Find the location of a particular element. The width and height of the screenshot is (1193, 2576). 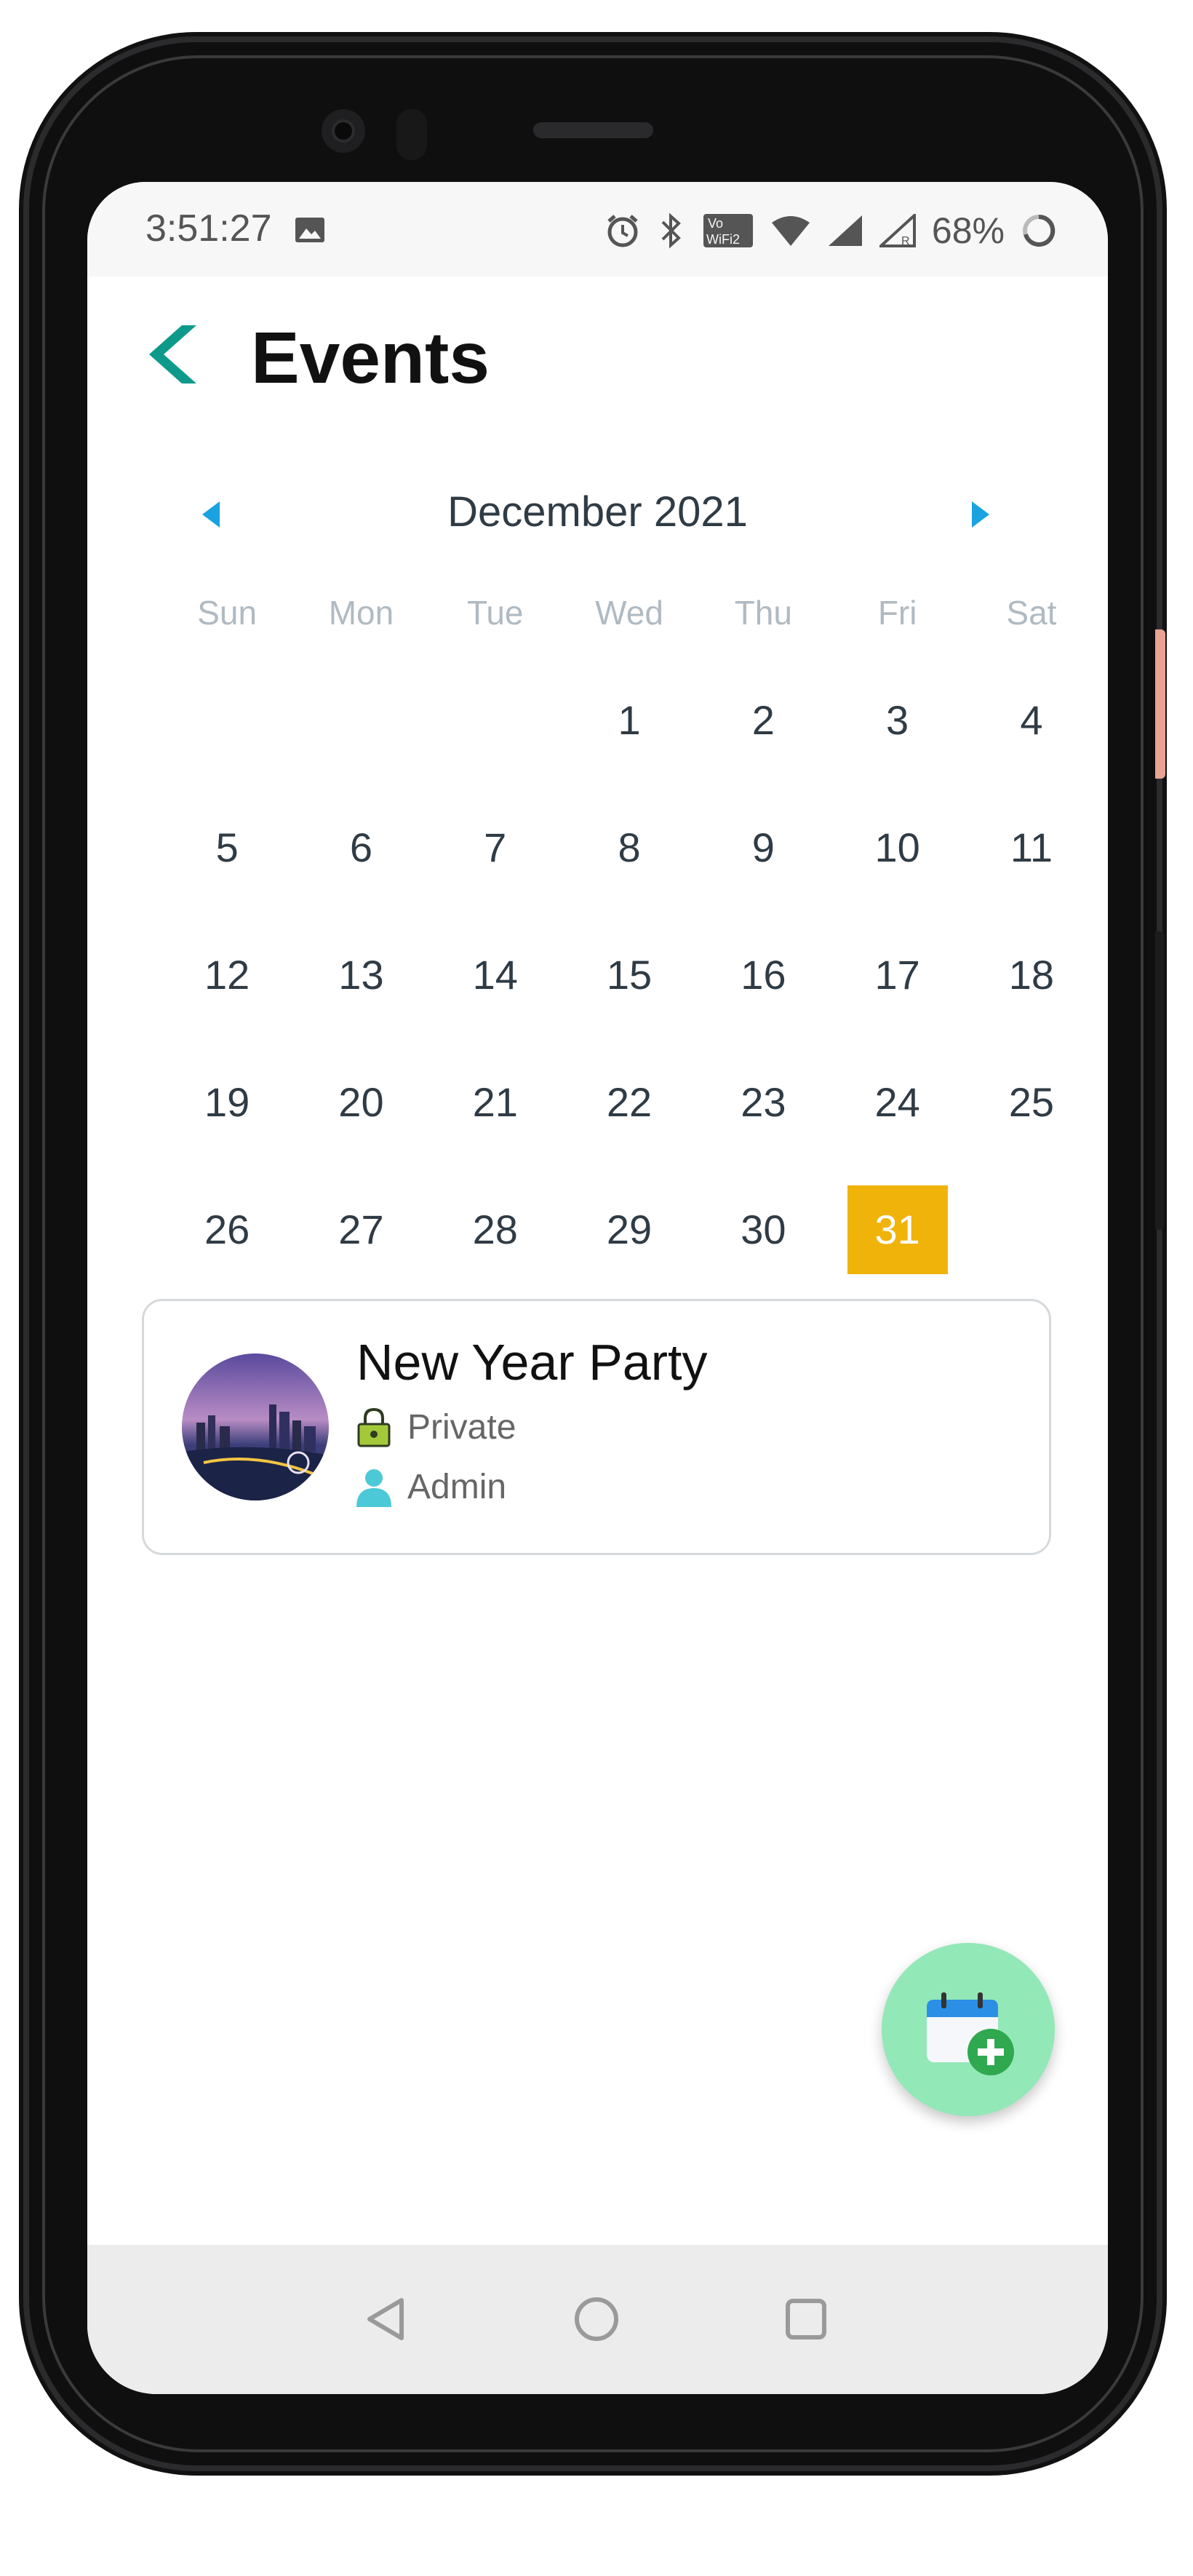

caret-left-icon is located at coordinates (211, 514).